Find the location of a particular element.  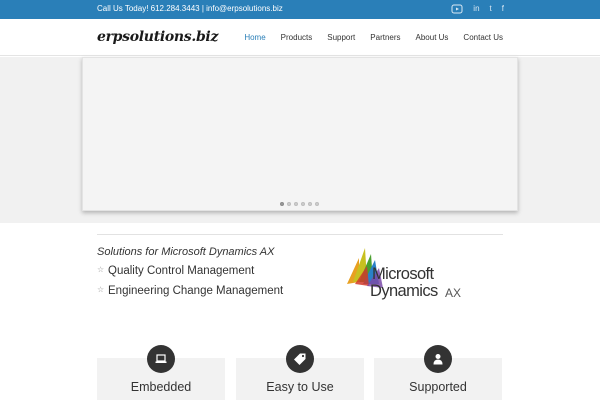

microsoft-dynamics-logo: Microsoft Dynamics AX is located at coordinates (405, 274).